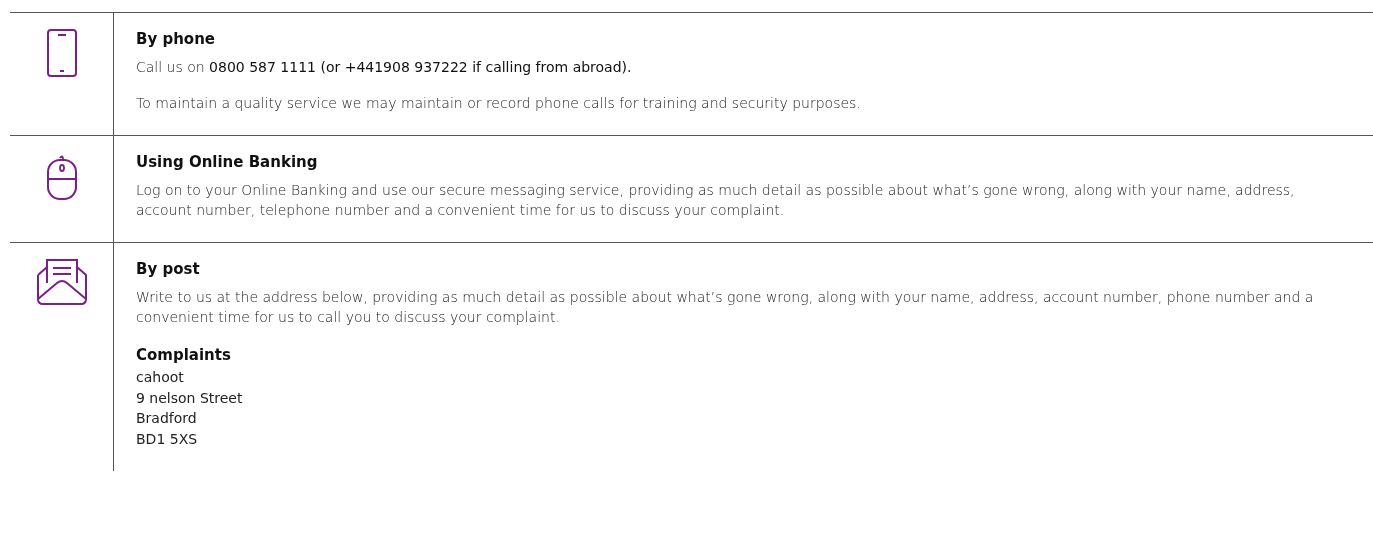  I want to click on method-title: By post, so click(168, 269).